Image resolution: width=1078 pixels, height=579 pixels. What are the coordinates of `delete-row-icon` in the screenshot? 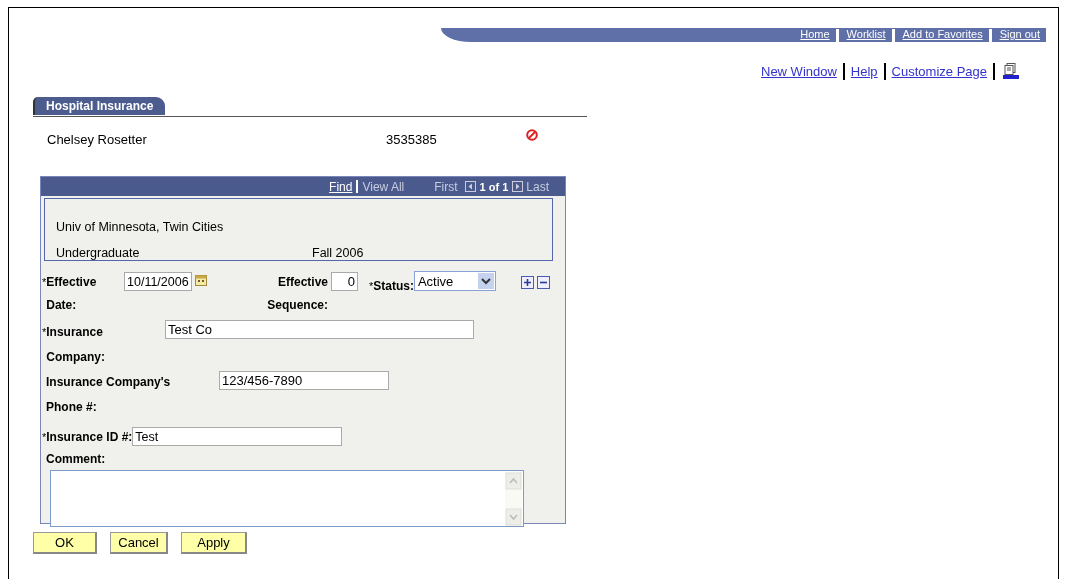 It's located at (543, 282).